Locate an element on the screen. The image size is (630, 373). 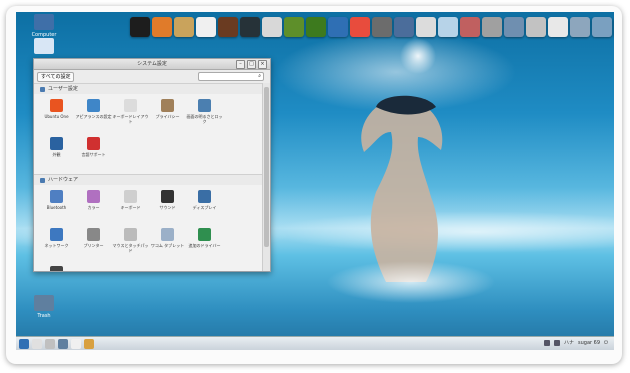
settings-item: キーボードレイアウト is located at coordinates (130, 115).